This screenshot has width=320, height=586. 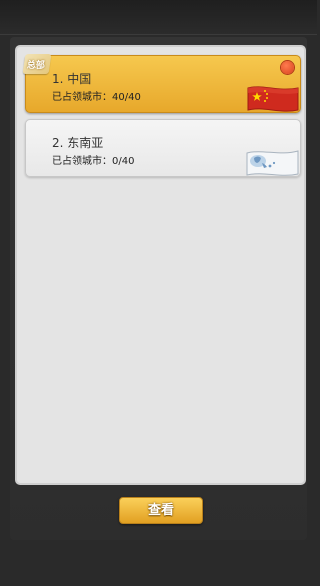 I want to click on region-title: 1. 中国, so click(x=72, y=79).